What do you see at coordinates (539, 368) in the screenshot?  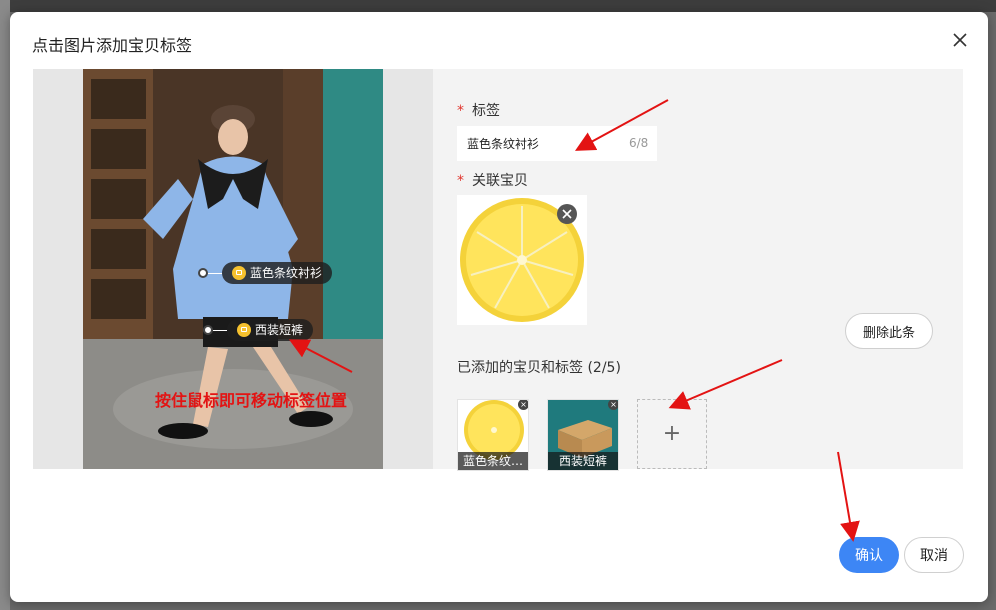 I see `added-items-title: 已添加的宝贝和标签 (2/5)` at bounding box center [539, 368].